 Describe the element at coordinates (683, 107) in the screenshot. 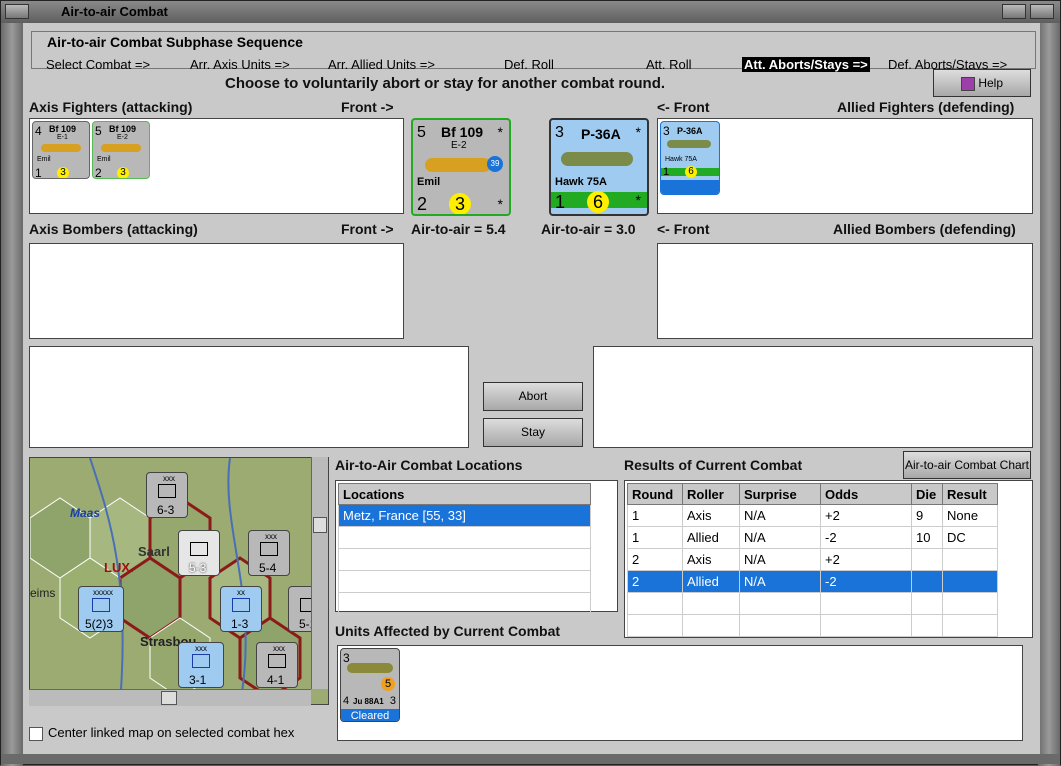

I see `front-arrow-left: <- Front` at that location.